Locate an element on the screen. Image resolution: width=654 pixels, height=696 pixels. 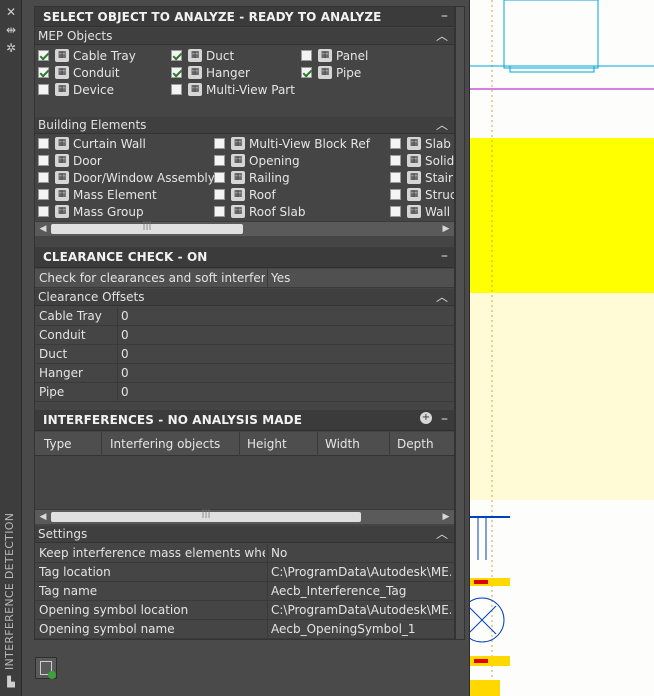
checkbox-hanger: ▦ Hanger is located at coordinates (210, 72).